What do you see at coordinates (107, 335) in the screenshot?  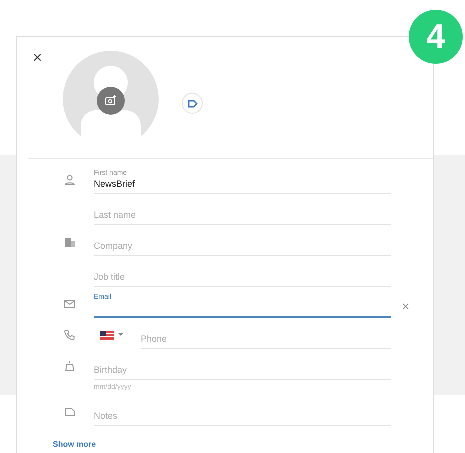 I see `flag-icon` at bounding box center [107, 335].